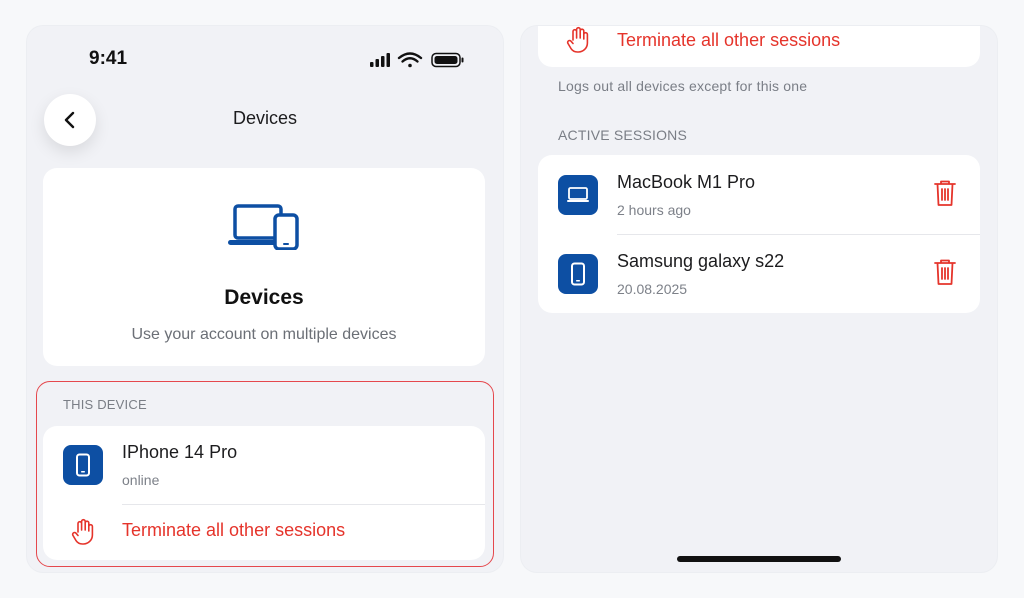 Image resolution: width=1024 pixels, height=598 pixels. Describe the element at coordinates (729, 40) in the screenshot. I see `terminate-sessions-label-right: Terminate all other sessions` at that location.